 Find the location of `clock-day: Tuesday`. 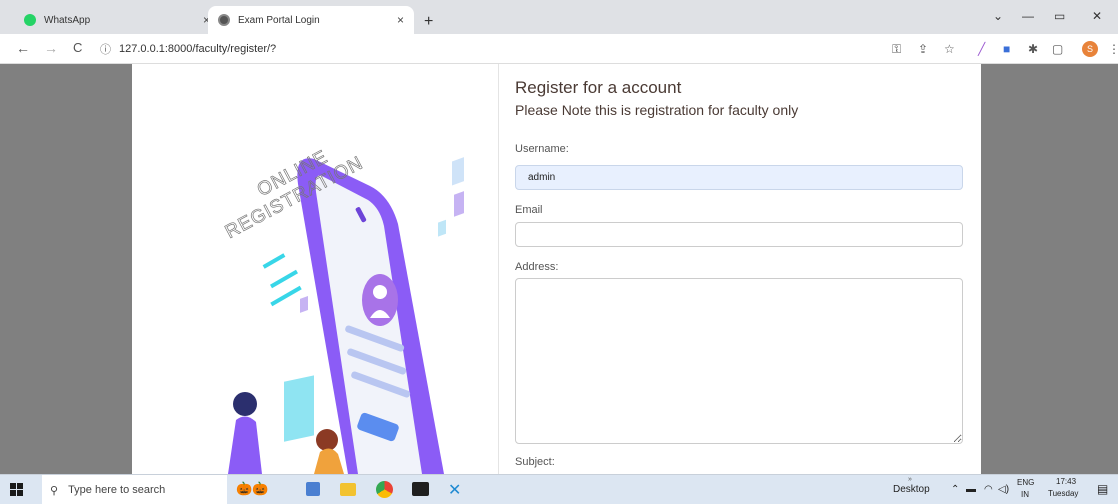

clock-day: Tuesday is located at coordinates (1063, 493).